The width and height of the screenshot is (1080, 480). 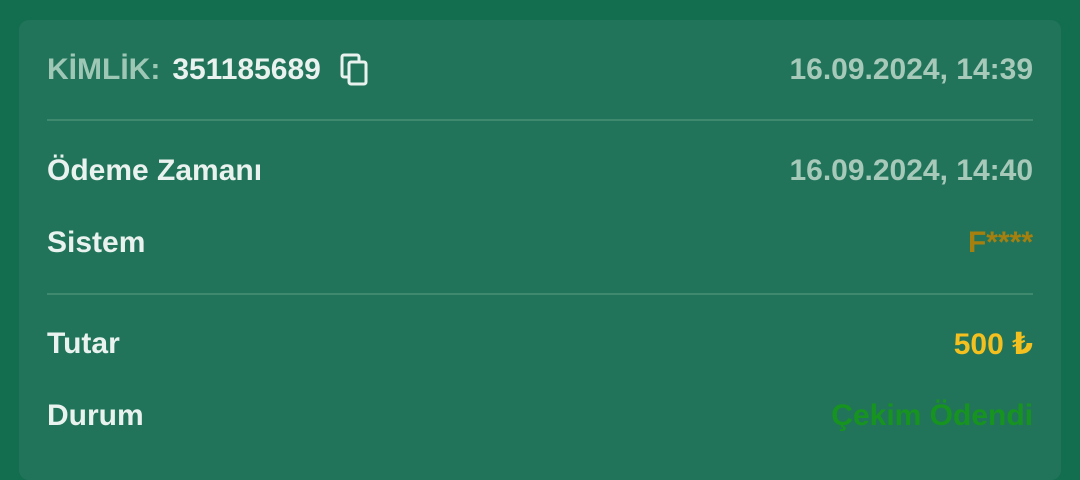 I want to click on id-label: KİMLİK:, so click(x=104, y=69).